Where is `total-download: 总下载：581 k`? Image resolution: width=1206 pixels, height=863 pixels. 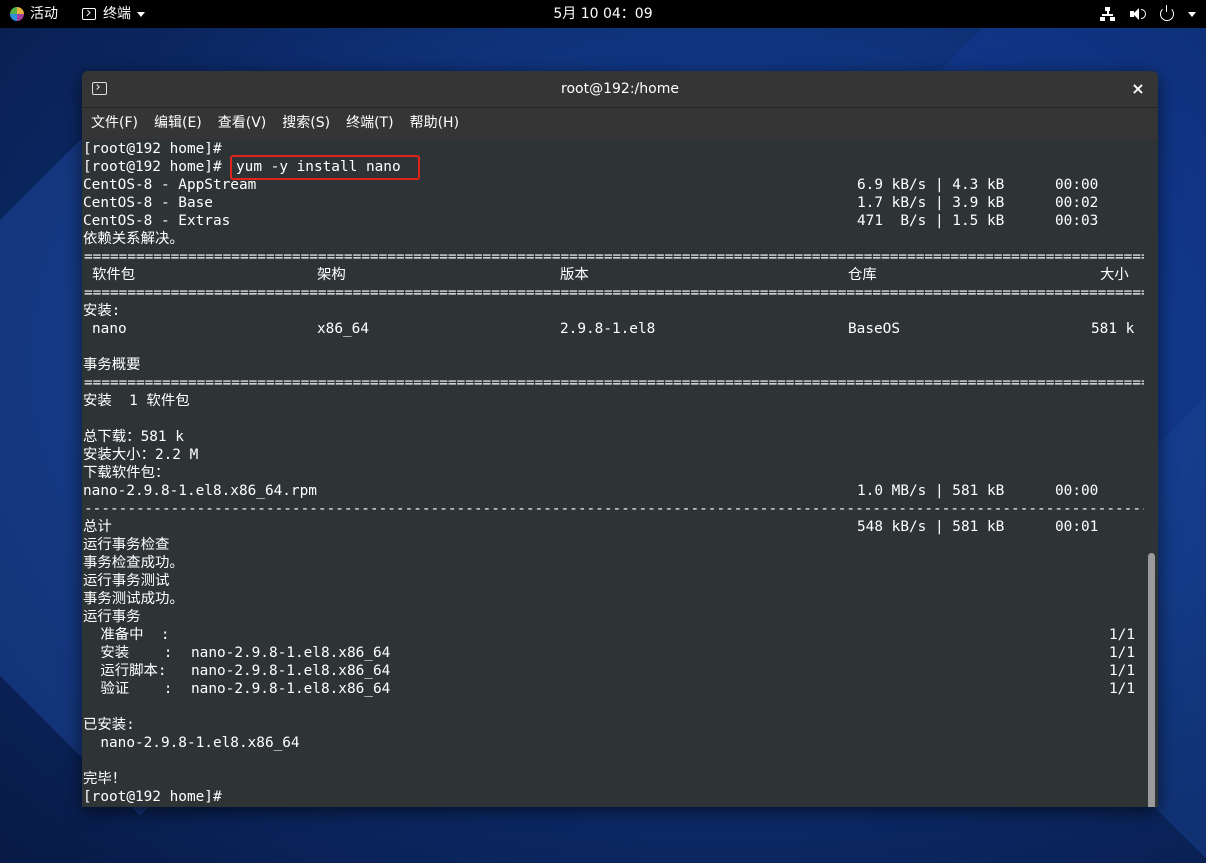 total-download: 总下载：581 k is located at coordinates (133, 437).